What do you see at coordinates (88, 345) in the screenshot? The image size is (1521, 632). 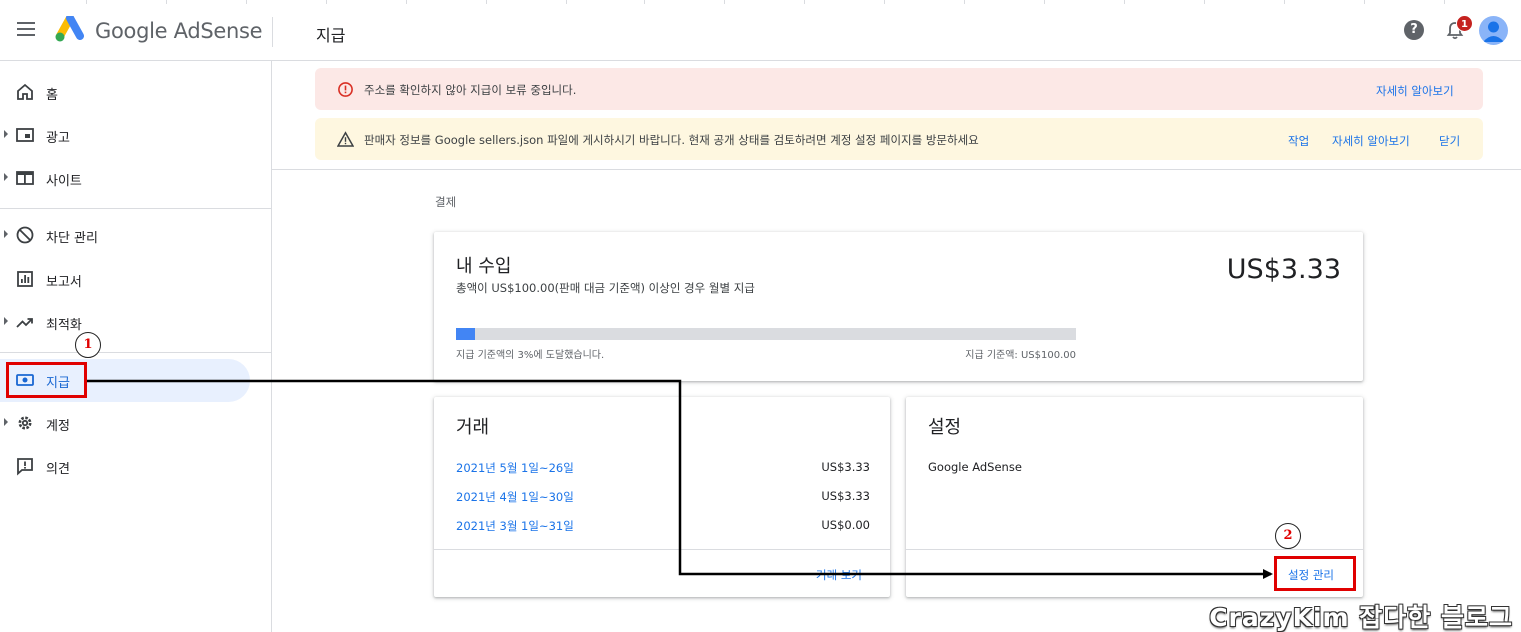 I see `annotation-step-1: 1` at bounding box center [88, 345].